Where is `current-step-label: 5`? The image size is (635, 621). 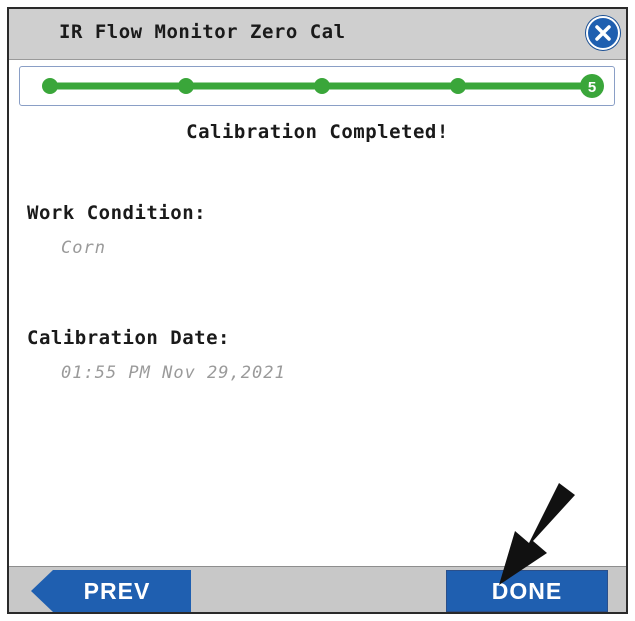 current-step-label: 5 is located at coordinates (592, 87).